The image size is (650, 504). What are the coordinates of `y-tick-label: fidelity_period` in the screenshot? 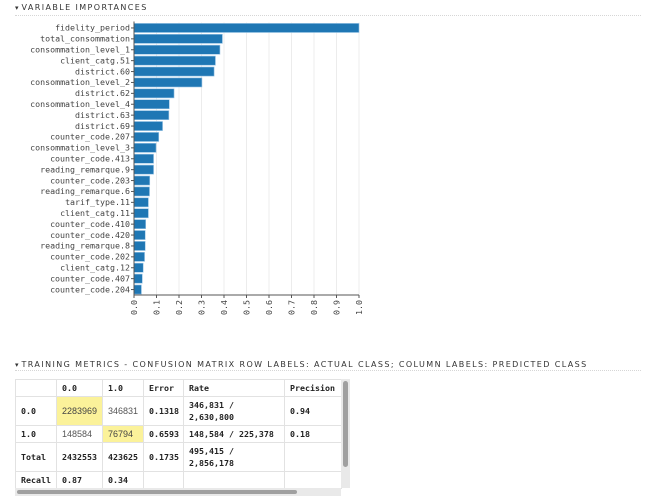 It's located at (92, 28).